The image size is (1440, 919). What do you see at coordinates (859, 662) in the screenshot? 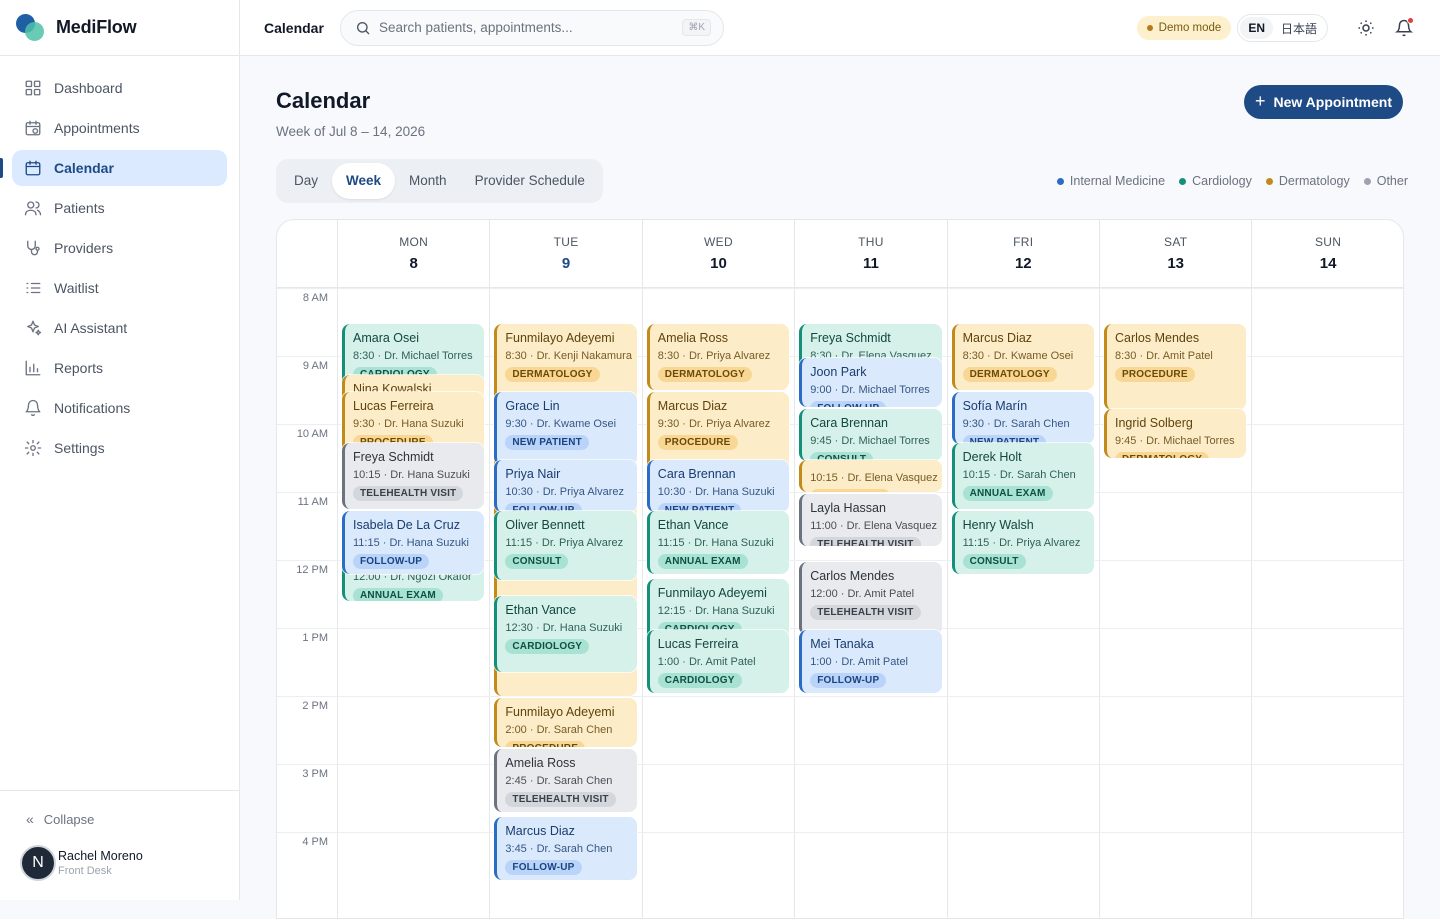
I see `appointment-time-provider: 1:00 · Dr. Amit Patel` at bounding box center [859, 662].